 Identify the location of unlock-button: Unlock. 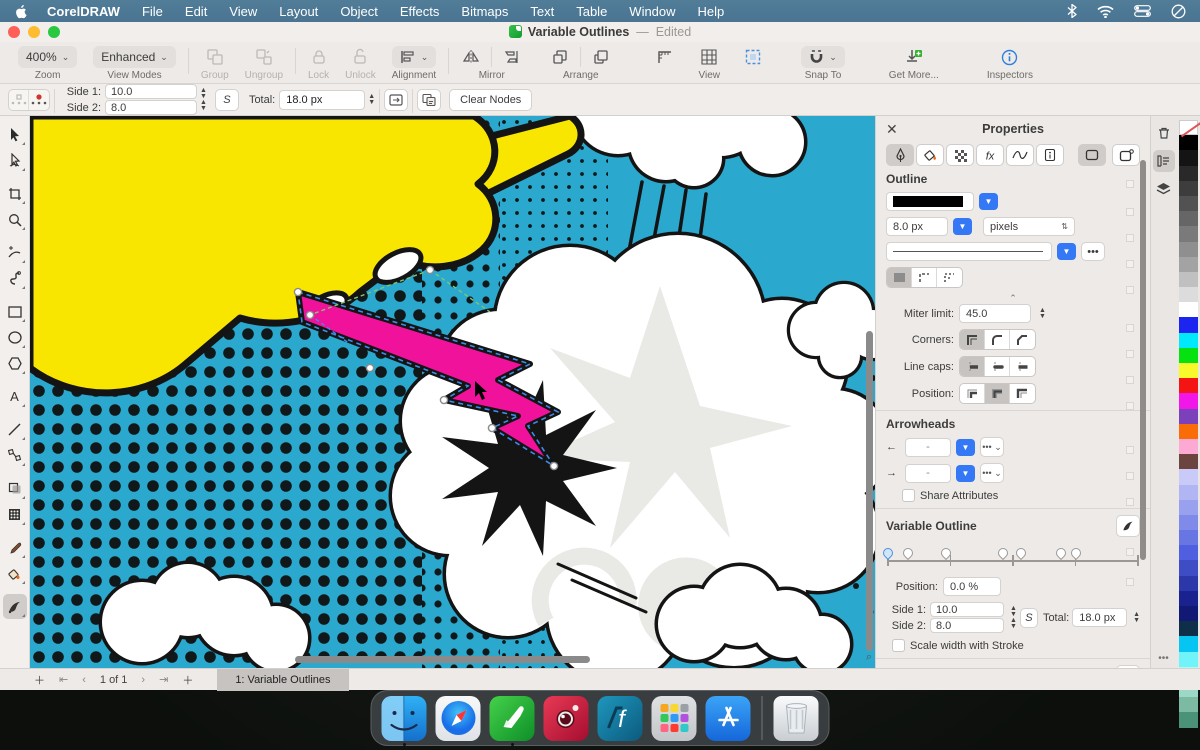
(360, 63).